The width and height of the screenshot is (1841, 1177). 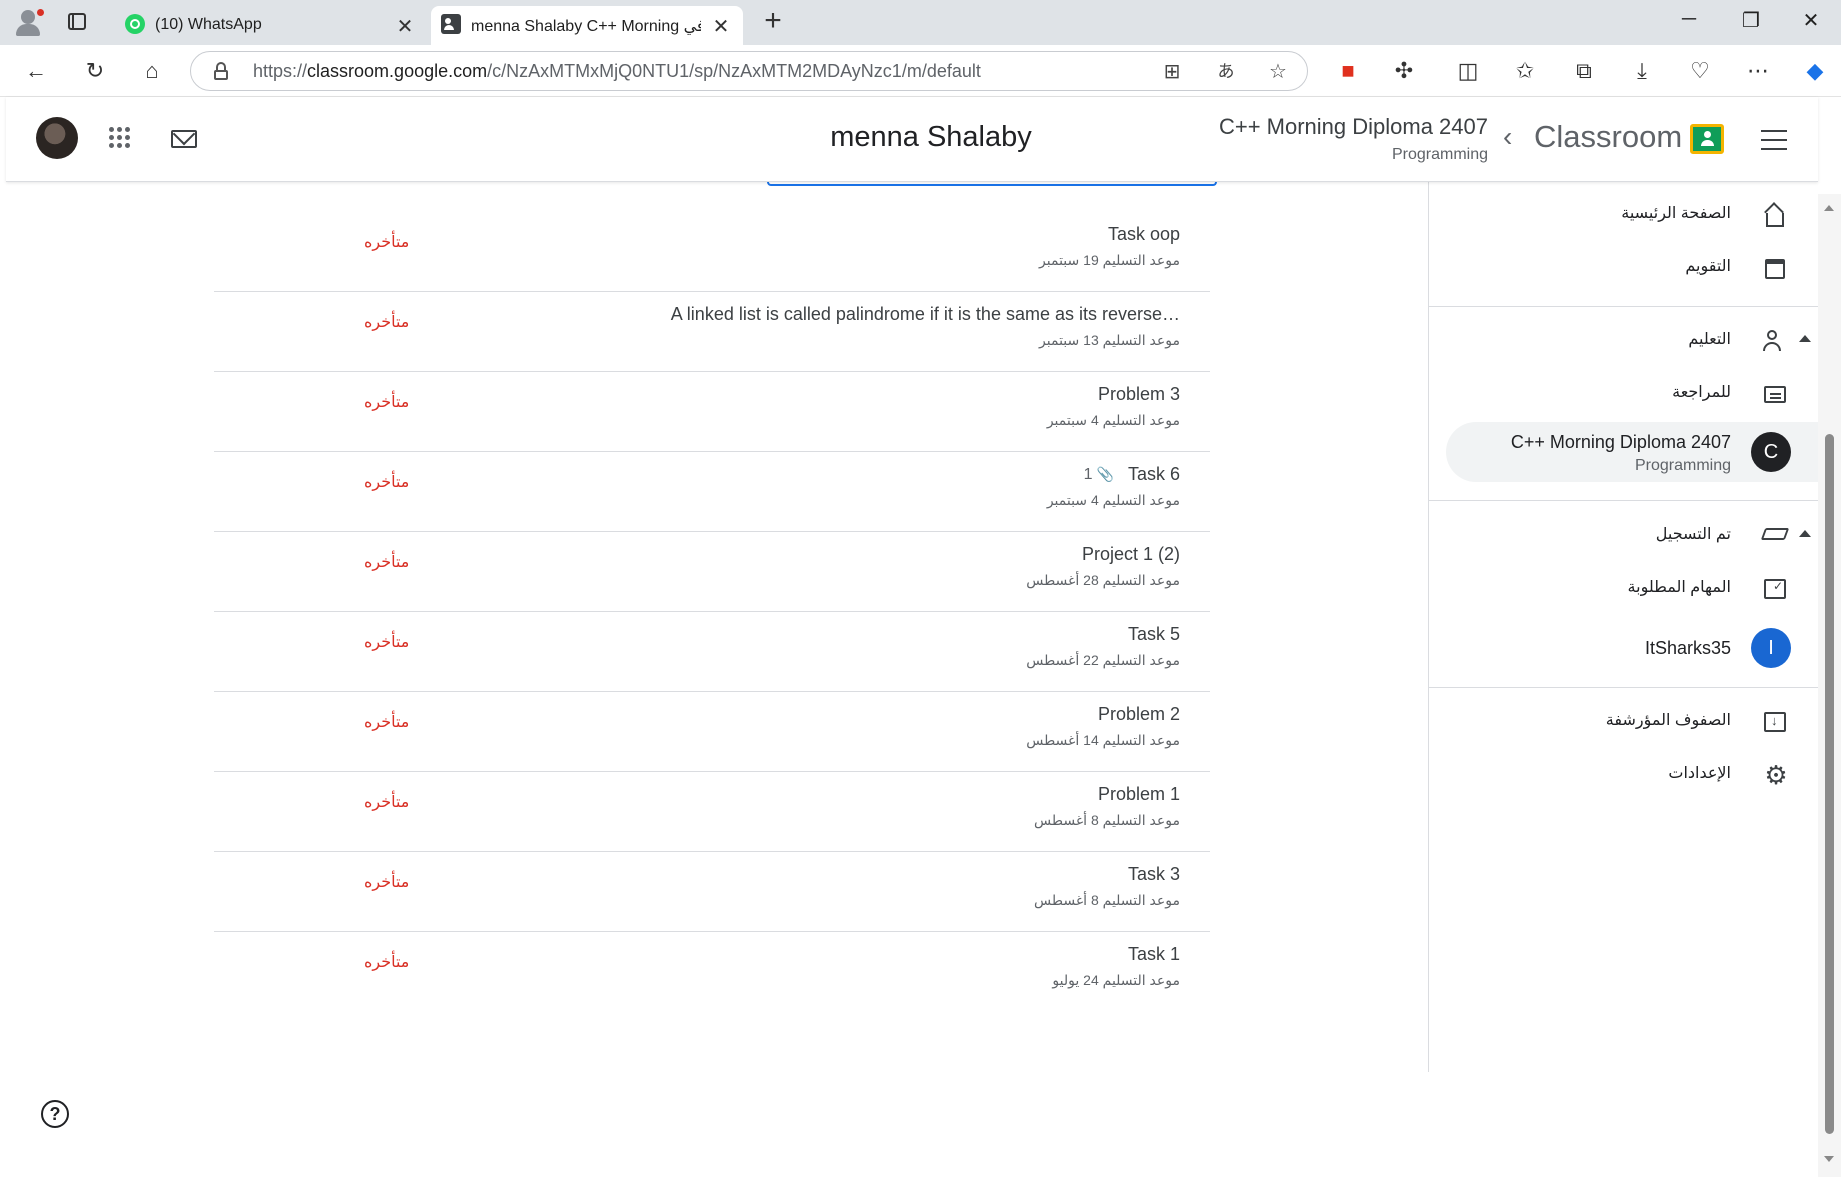 I want to click on more-menu-icon: ⋯, so click(x=1758, y=71).